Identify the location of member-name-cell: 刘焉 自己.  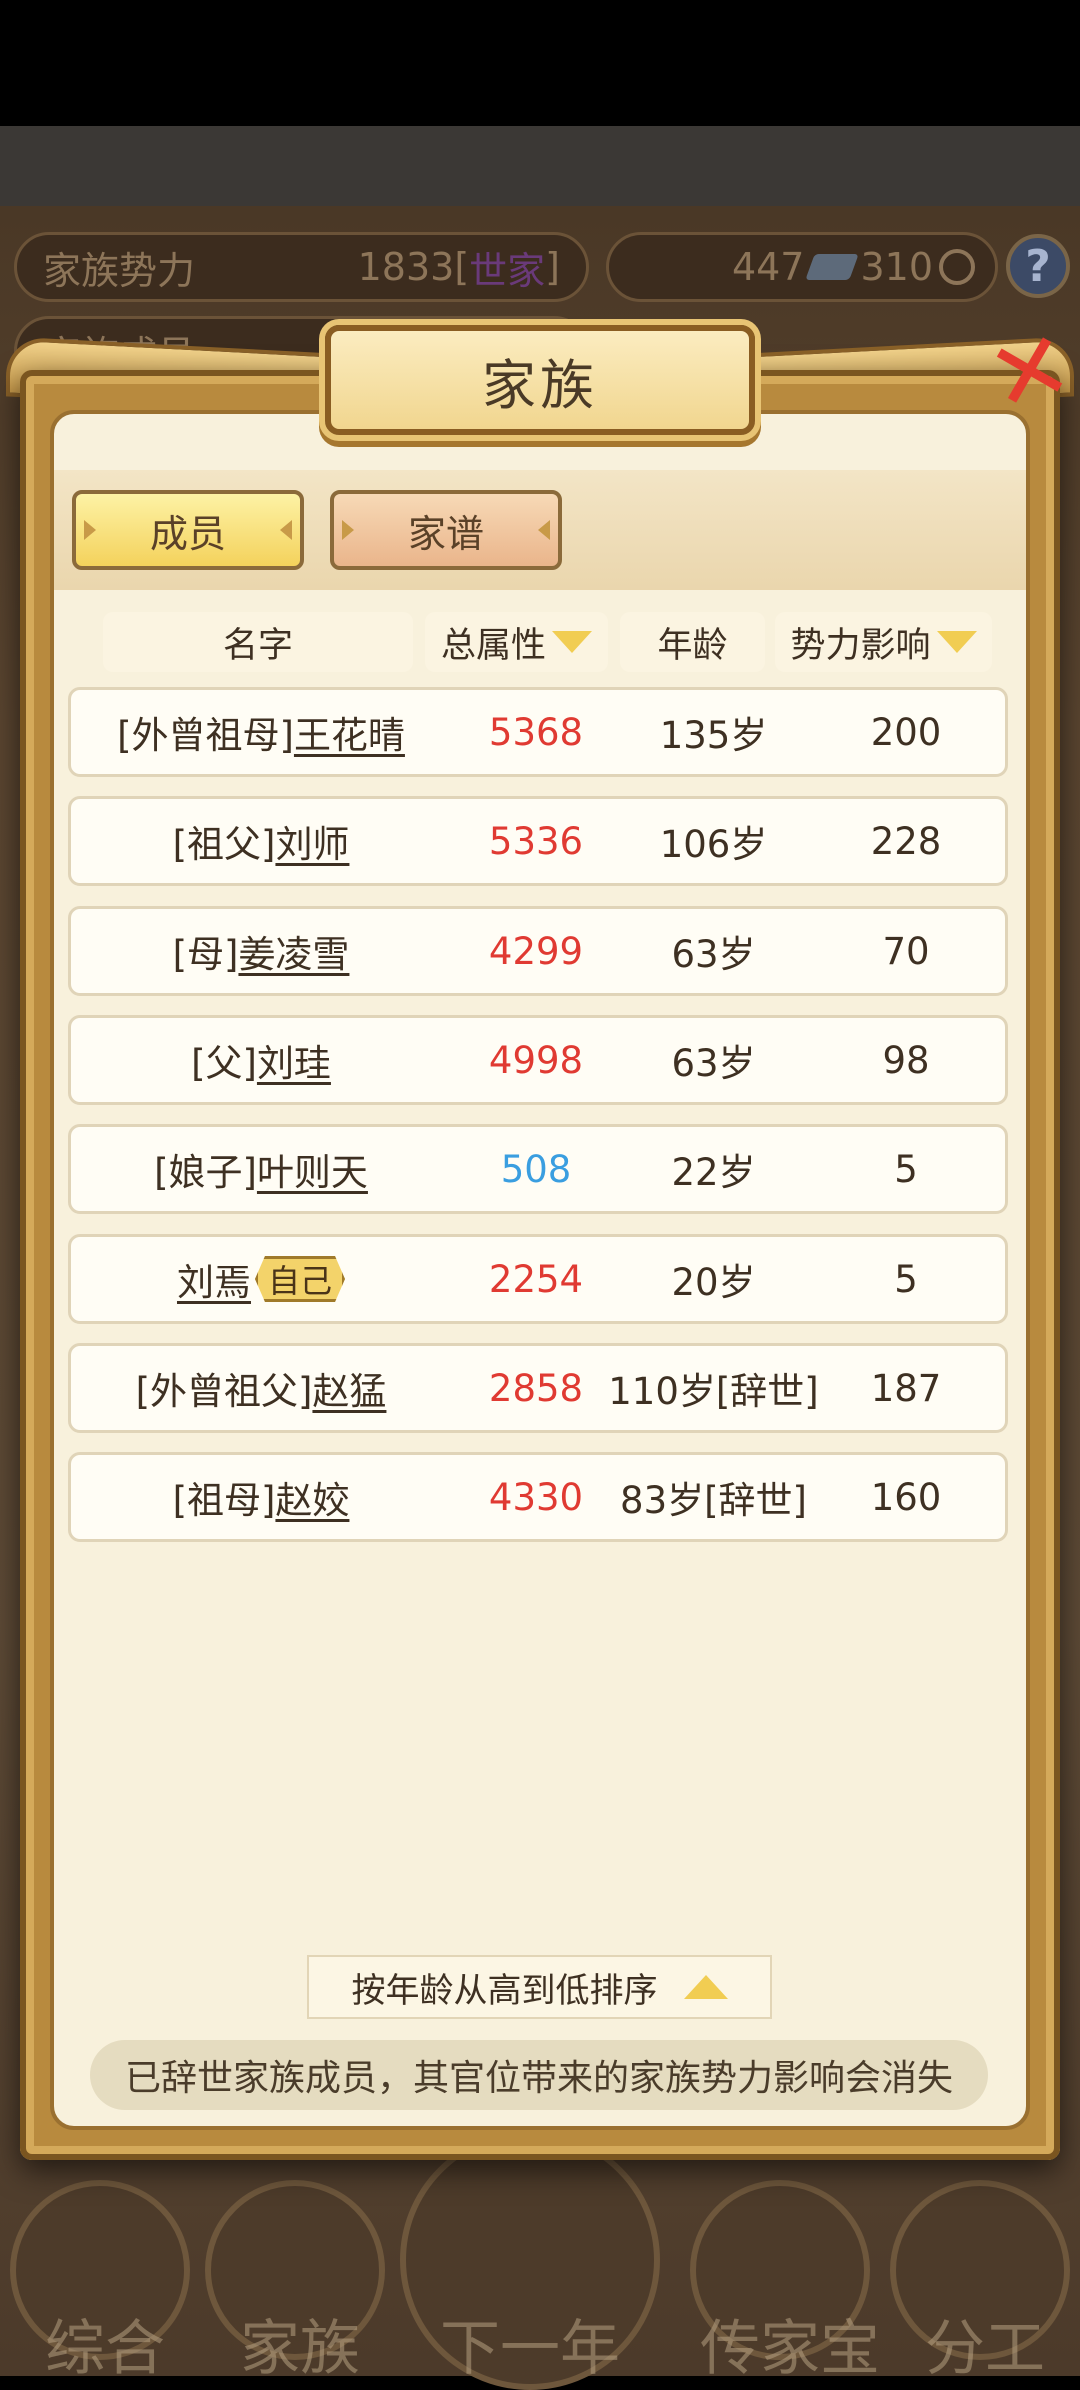
(261, 1279).